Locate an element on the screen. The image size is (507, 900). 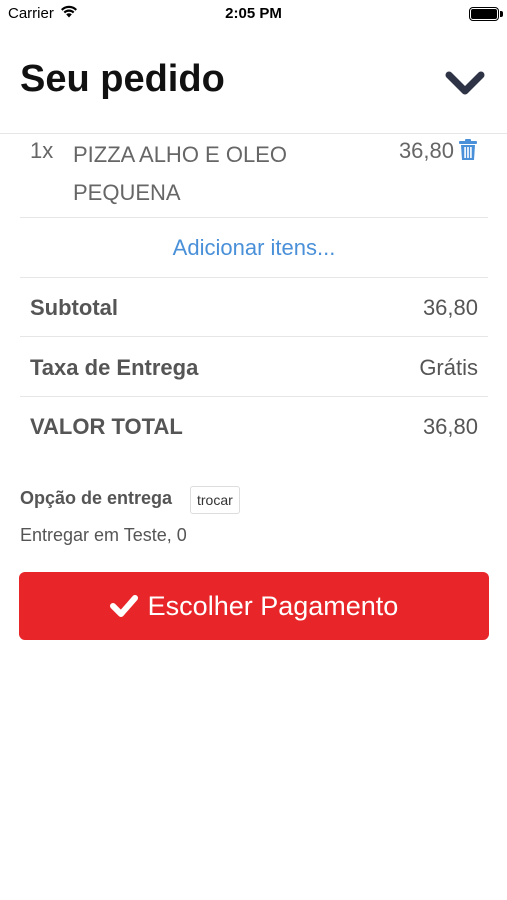
status-bar: Carrier 2:05 PM is located at coordinates (253, 14).